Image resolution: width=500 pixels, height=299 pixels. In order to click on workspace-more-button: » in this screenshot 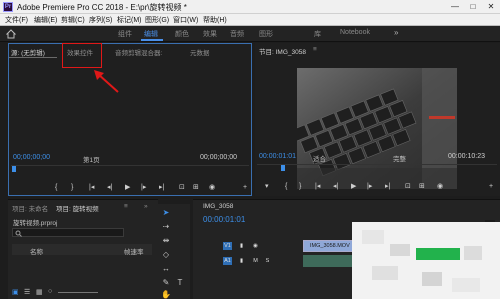, I will do `click(396, 32)`.